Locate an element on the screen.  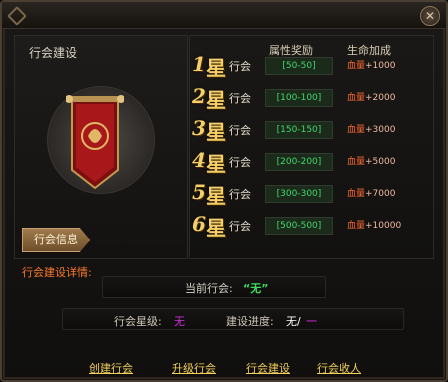
guild-info-tab: 行会信息 is located at coordinates (56, 240).